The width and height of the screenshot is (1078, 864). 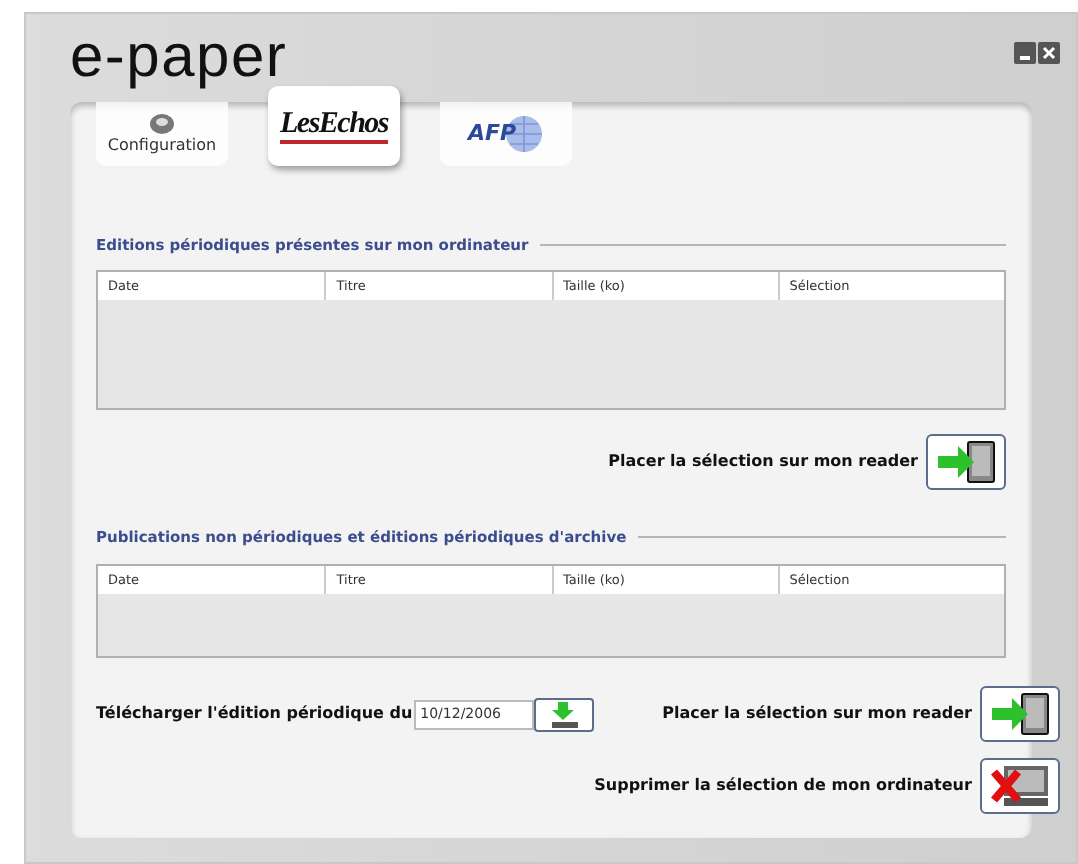 I want to click on download-icon, so click(x=564, y=714).